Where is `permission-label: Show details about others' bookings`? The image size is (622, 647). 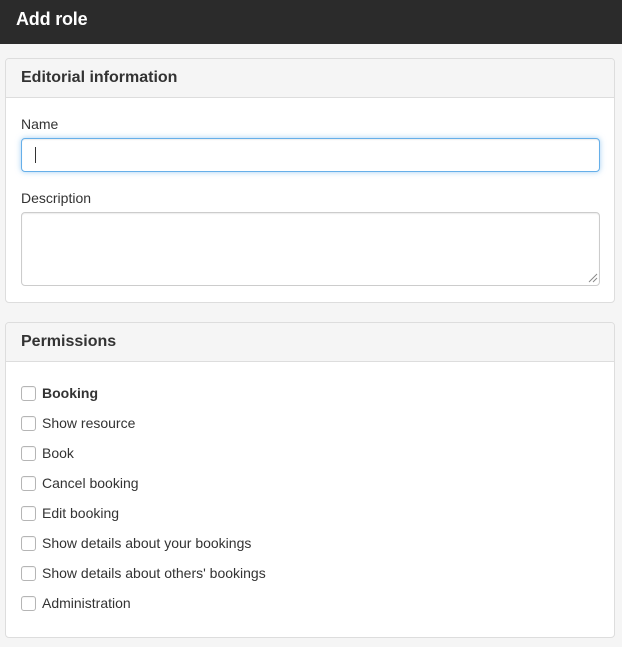
permission-label: Show details about others' bookings is located at coordinates (154, 573).